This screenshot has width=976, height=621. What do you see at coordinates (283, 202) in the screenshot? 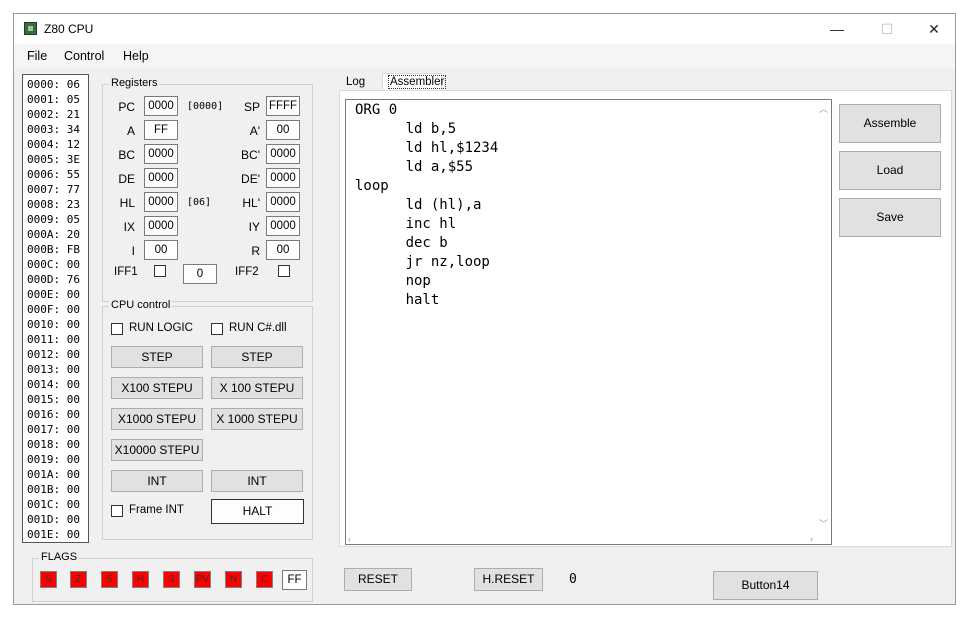
I see `hl-alt-field: 0000` at bounding box center [283, 202].